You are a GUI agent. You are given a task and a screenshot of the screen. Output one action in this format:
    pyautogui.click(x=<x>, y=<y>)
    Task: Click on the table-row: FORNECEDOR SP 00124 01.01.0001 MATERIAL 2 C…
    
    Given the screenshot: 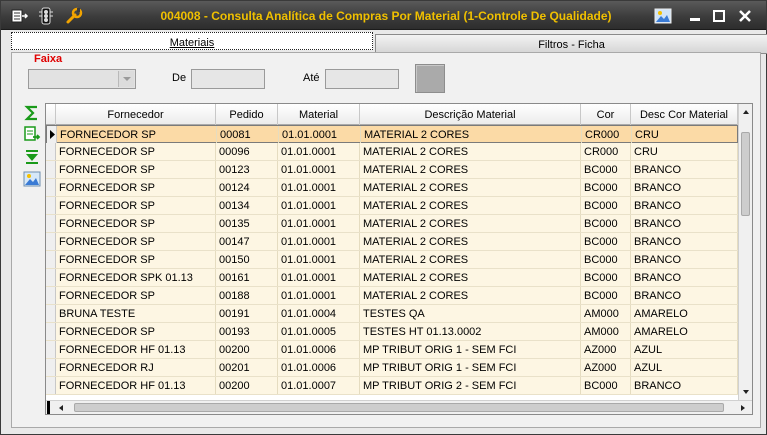 What is the action you would take?
    pyautogui.click(x=392, y=188)
    